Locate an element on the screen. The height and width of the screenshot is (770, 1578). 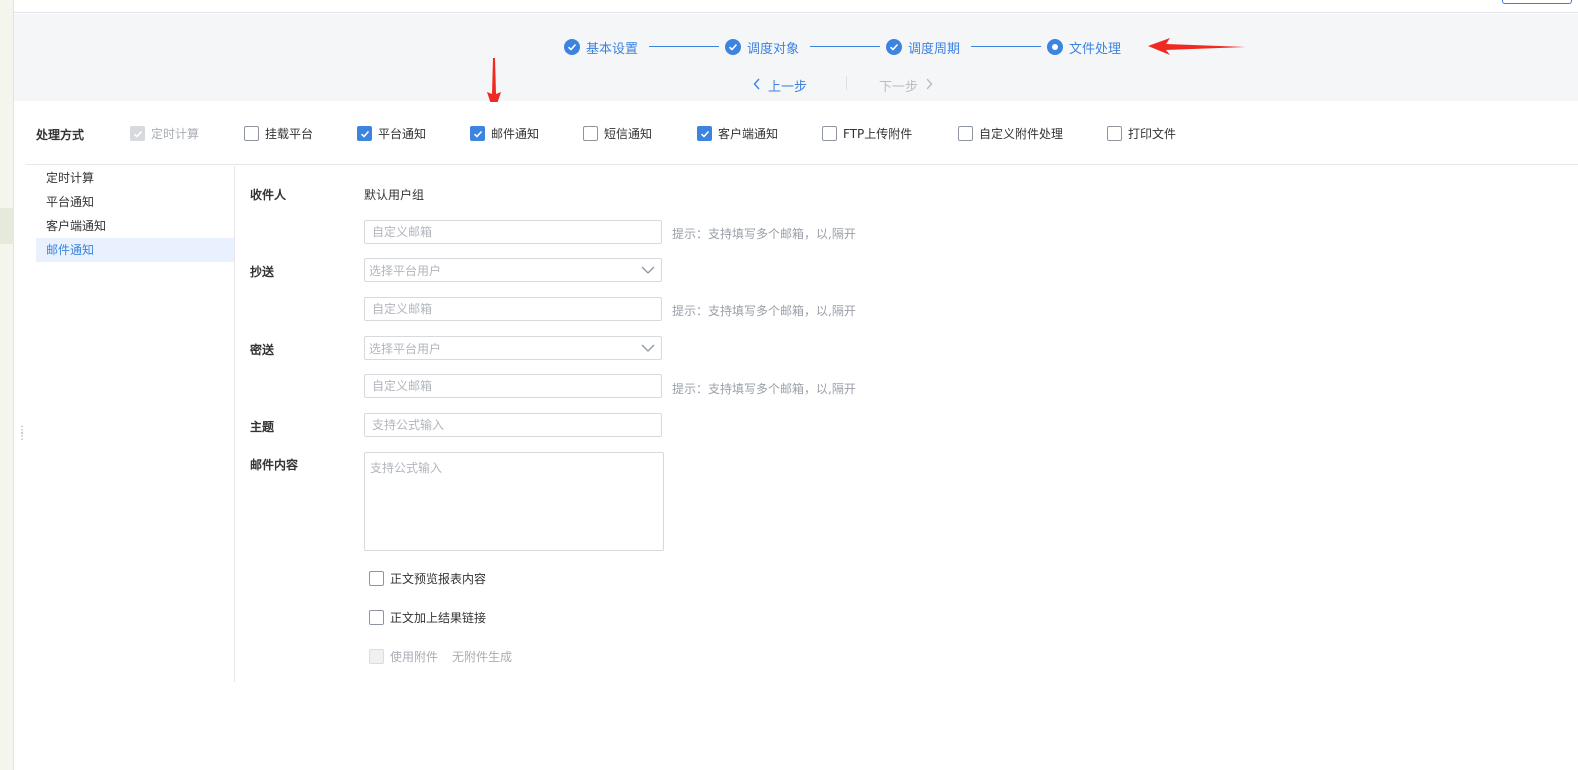
subject-label: 主题 is located at coordinates (262, 427).